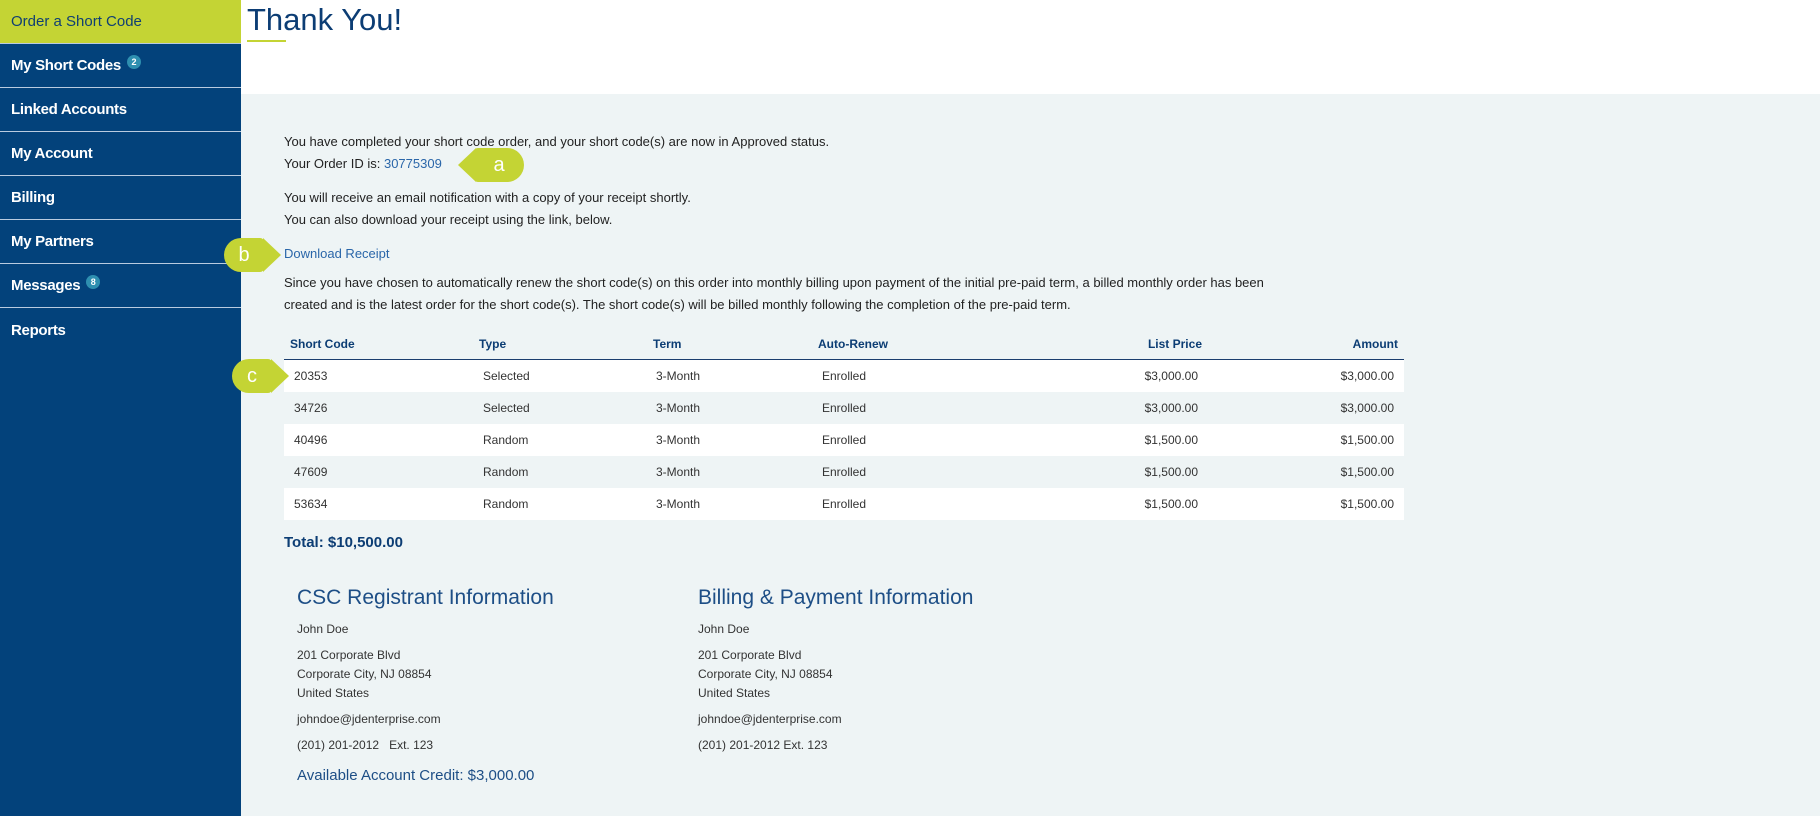  What do you see at coordinates (365, 745) in the screenshot?
I see `registrant-phone: (201) 201-2012 Ext. 123` at bounding box center [365, 745].